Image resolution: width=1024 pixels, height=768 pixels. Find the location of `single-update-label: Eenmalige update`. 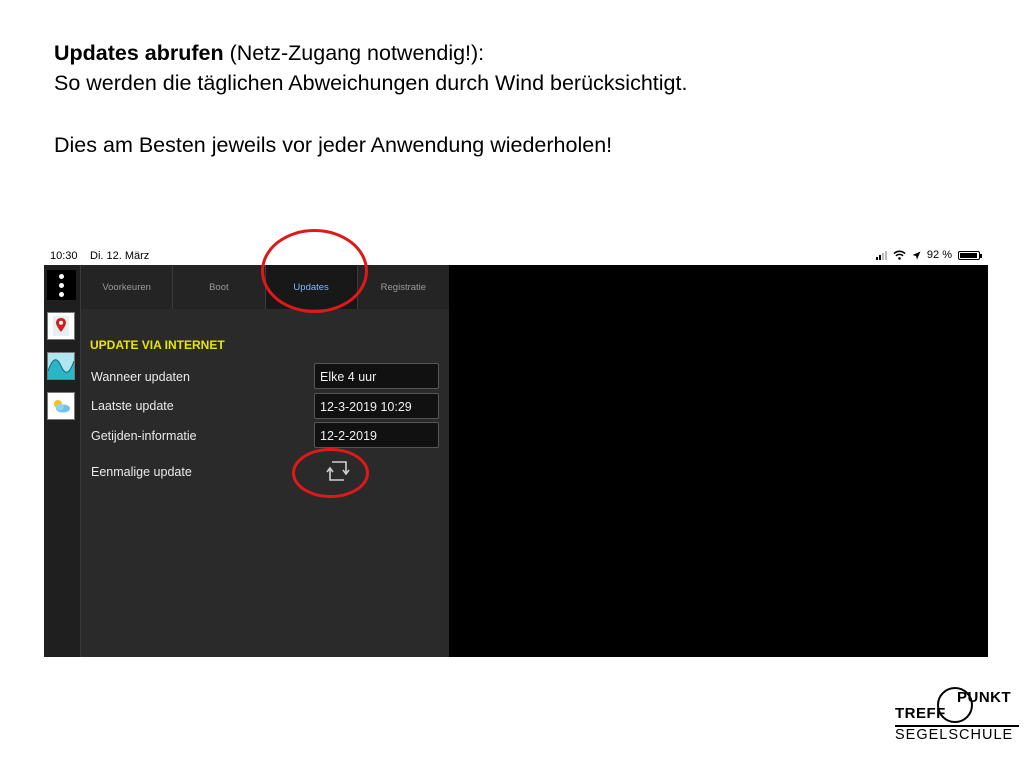

single-update-label: Eenmalige update is located at coordinates (141, 472).